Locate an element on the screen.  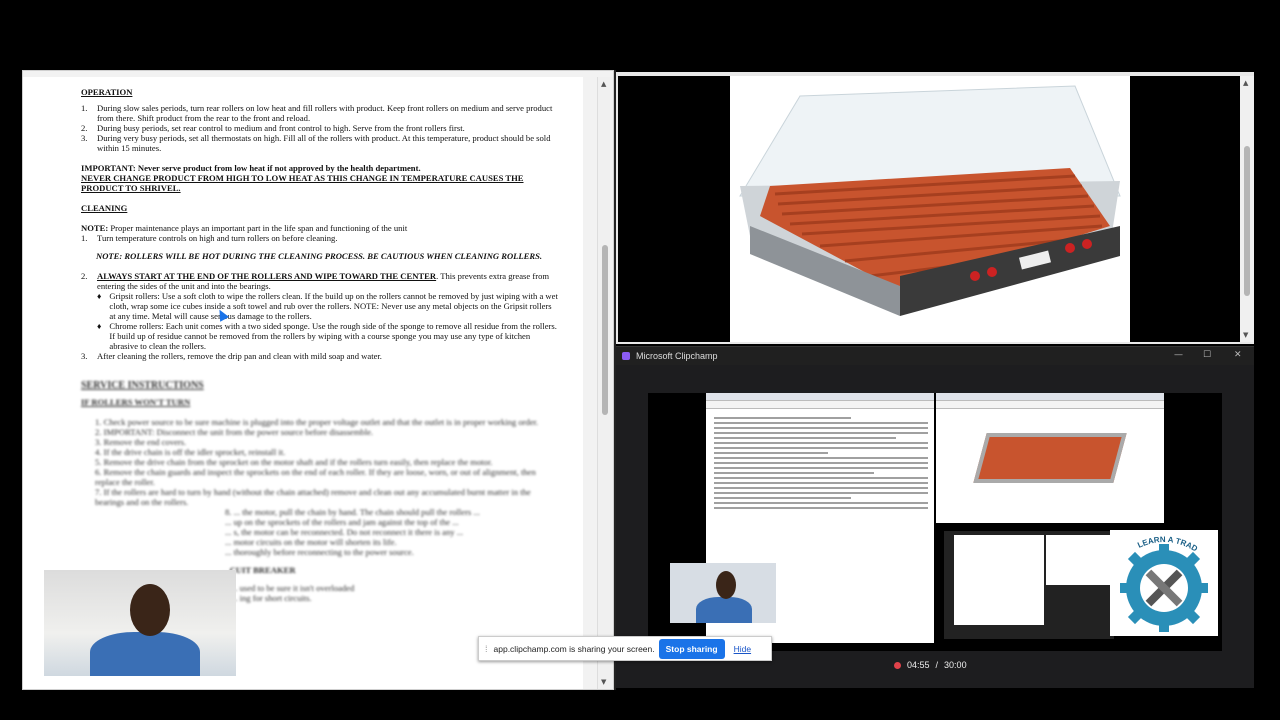
hot-dog-roller-image is located at coordinates (930, 200).